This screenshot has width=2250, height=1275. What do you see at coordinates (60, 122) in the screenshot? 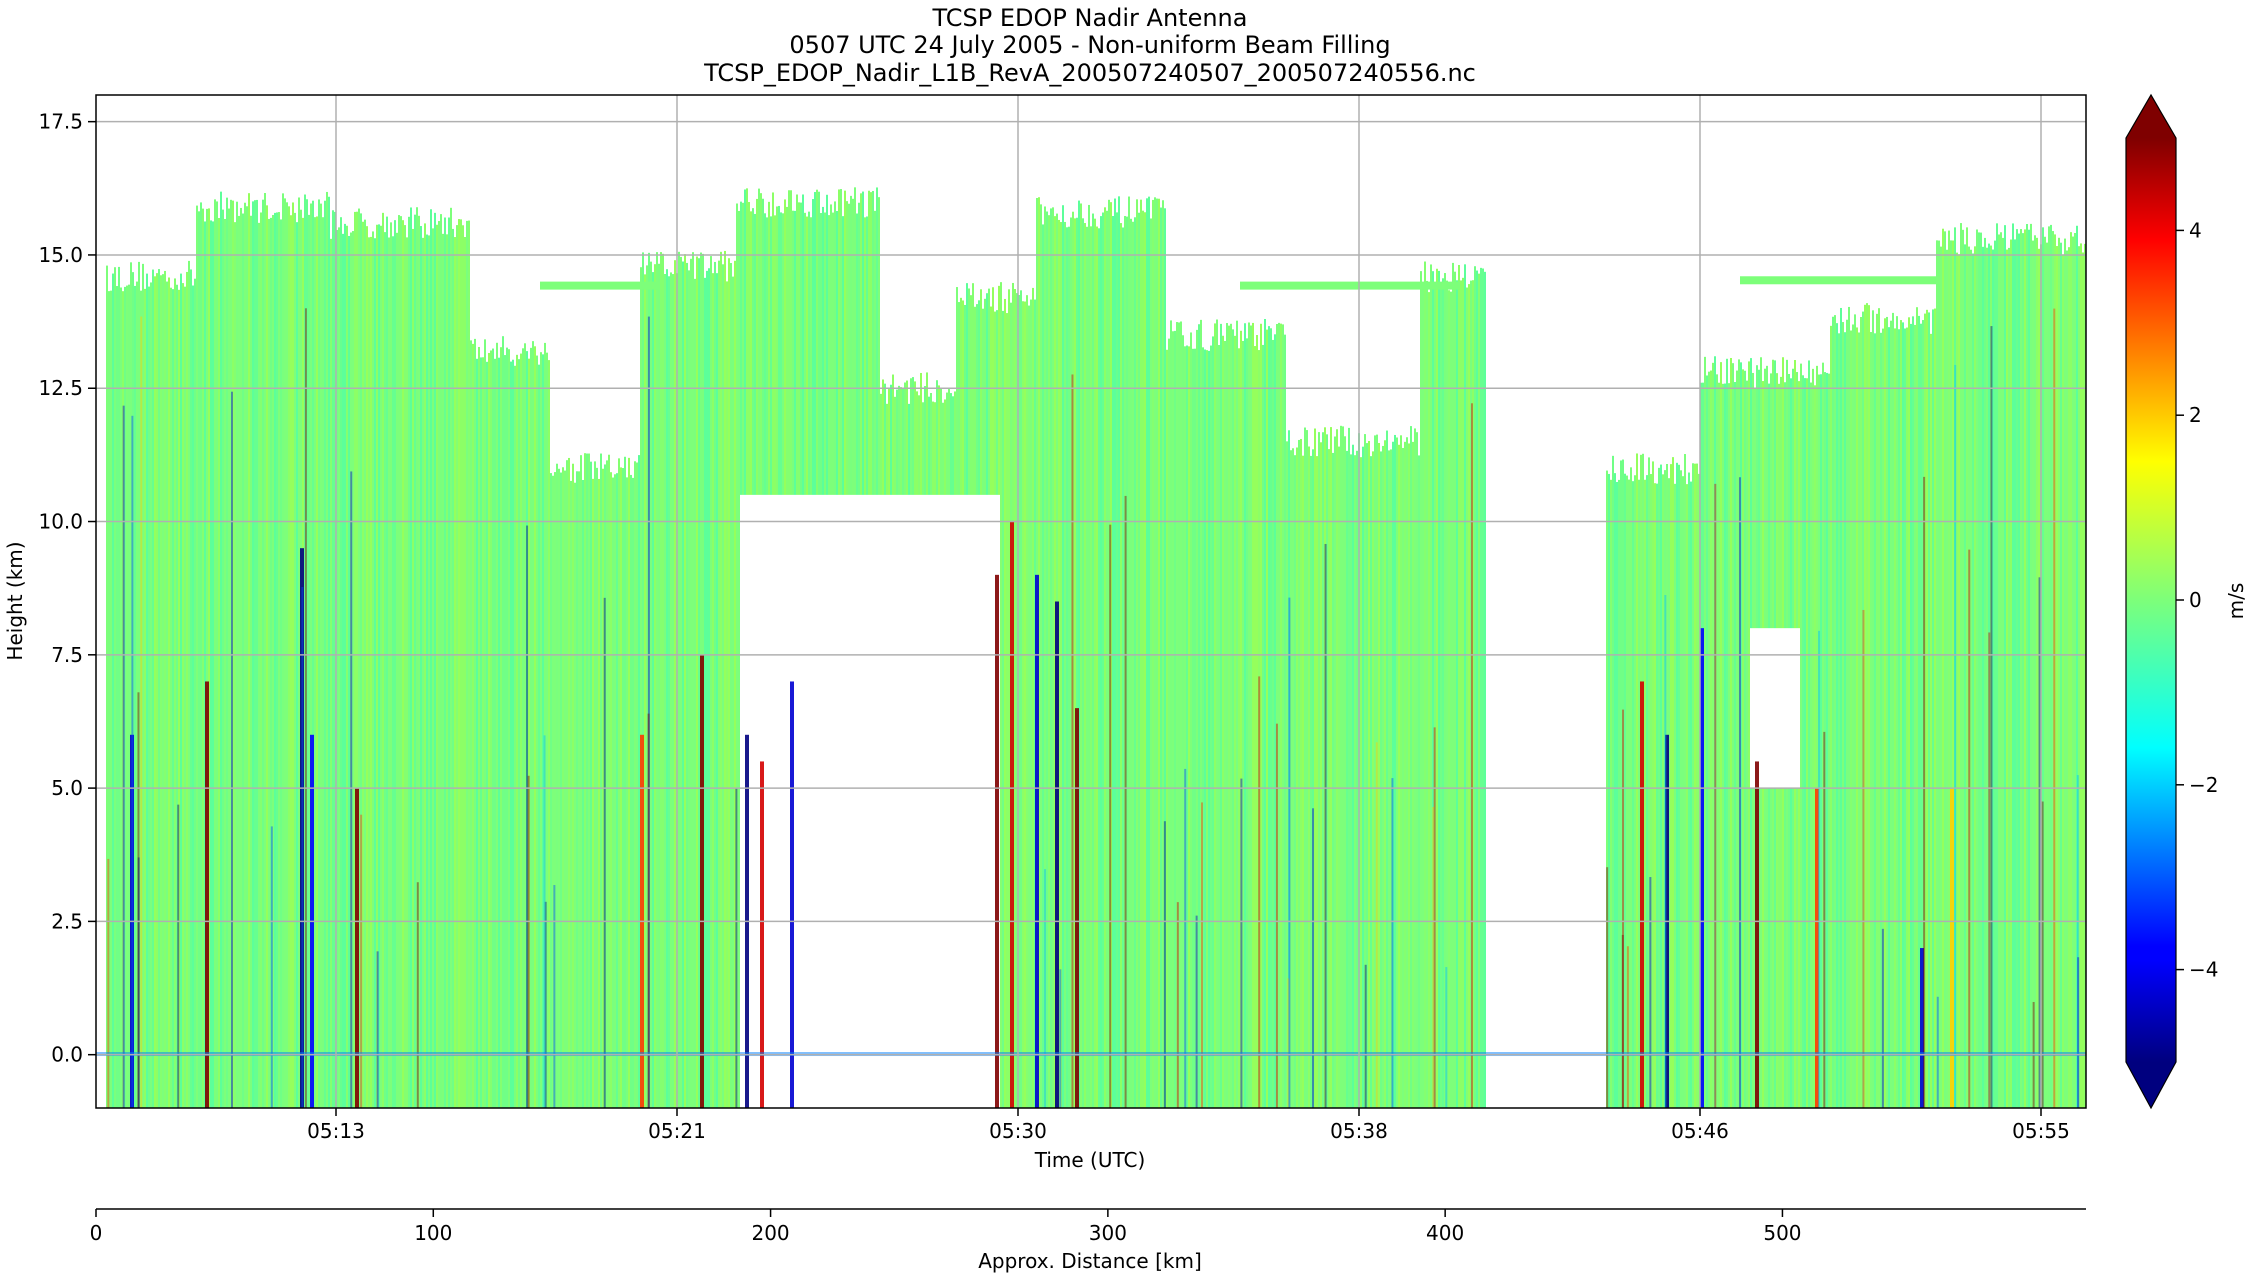
I see `y-tick-label: 17.5` at bounding box center [60, 122].